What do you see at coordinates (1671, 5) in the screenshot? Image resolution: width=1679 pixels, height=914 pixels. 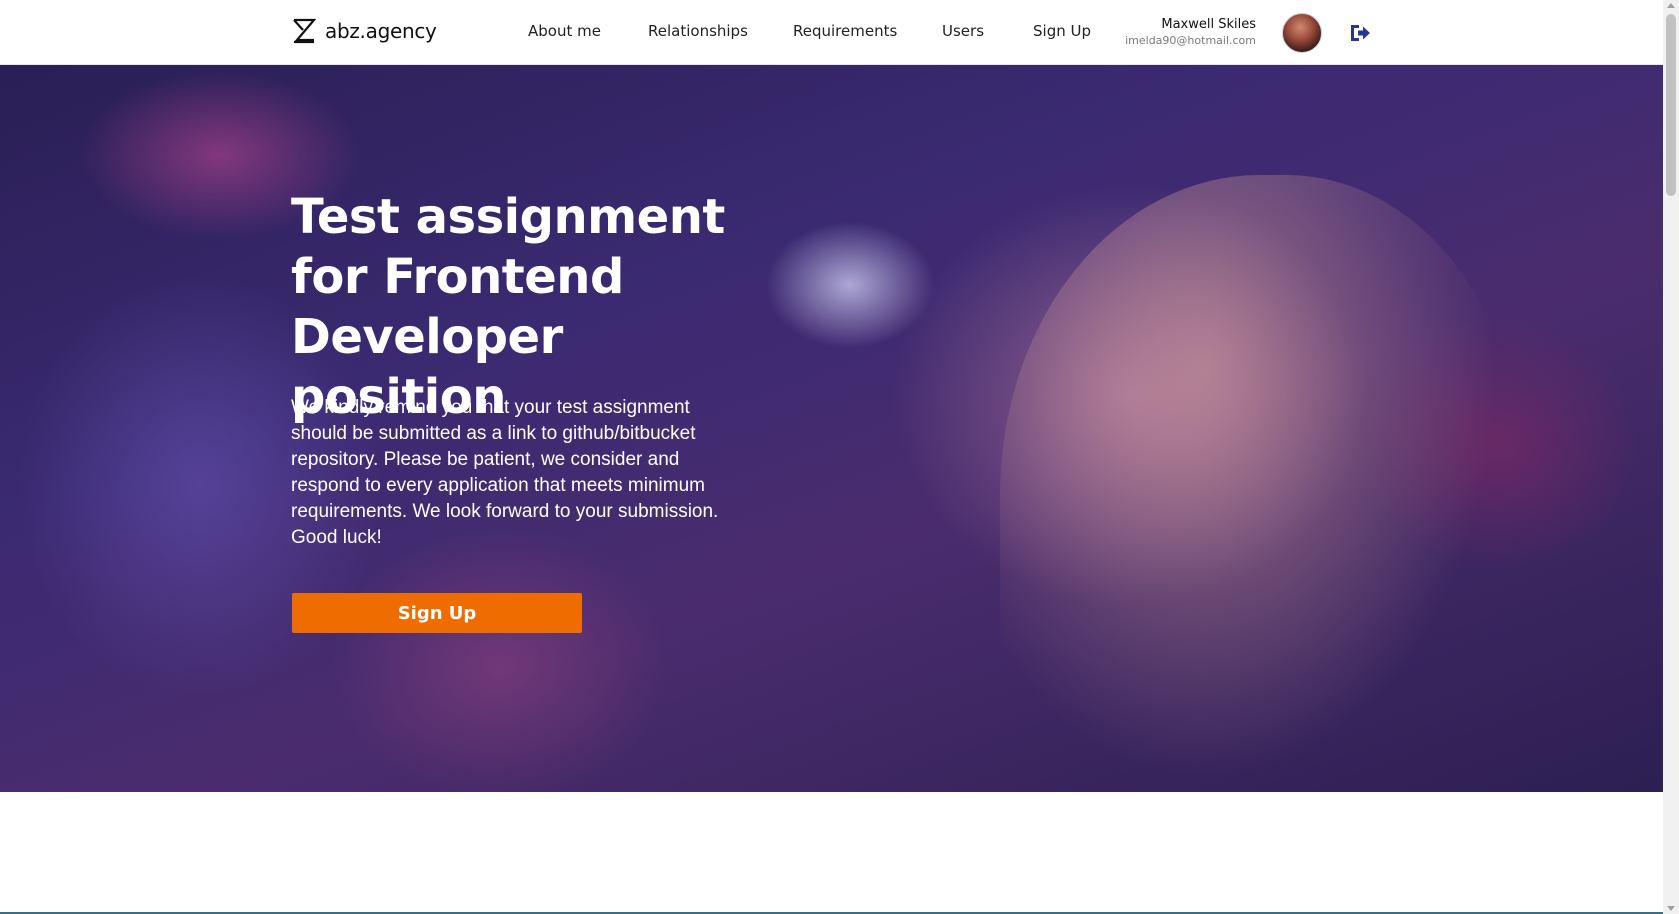 I see `scroll-up-arrow-icon` at bounding box center [1671, 5].